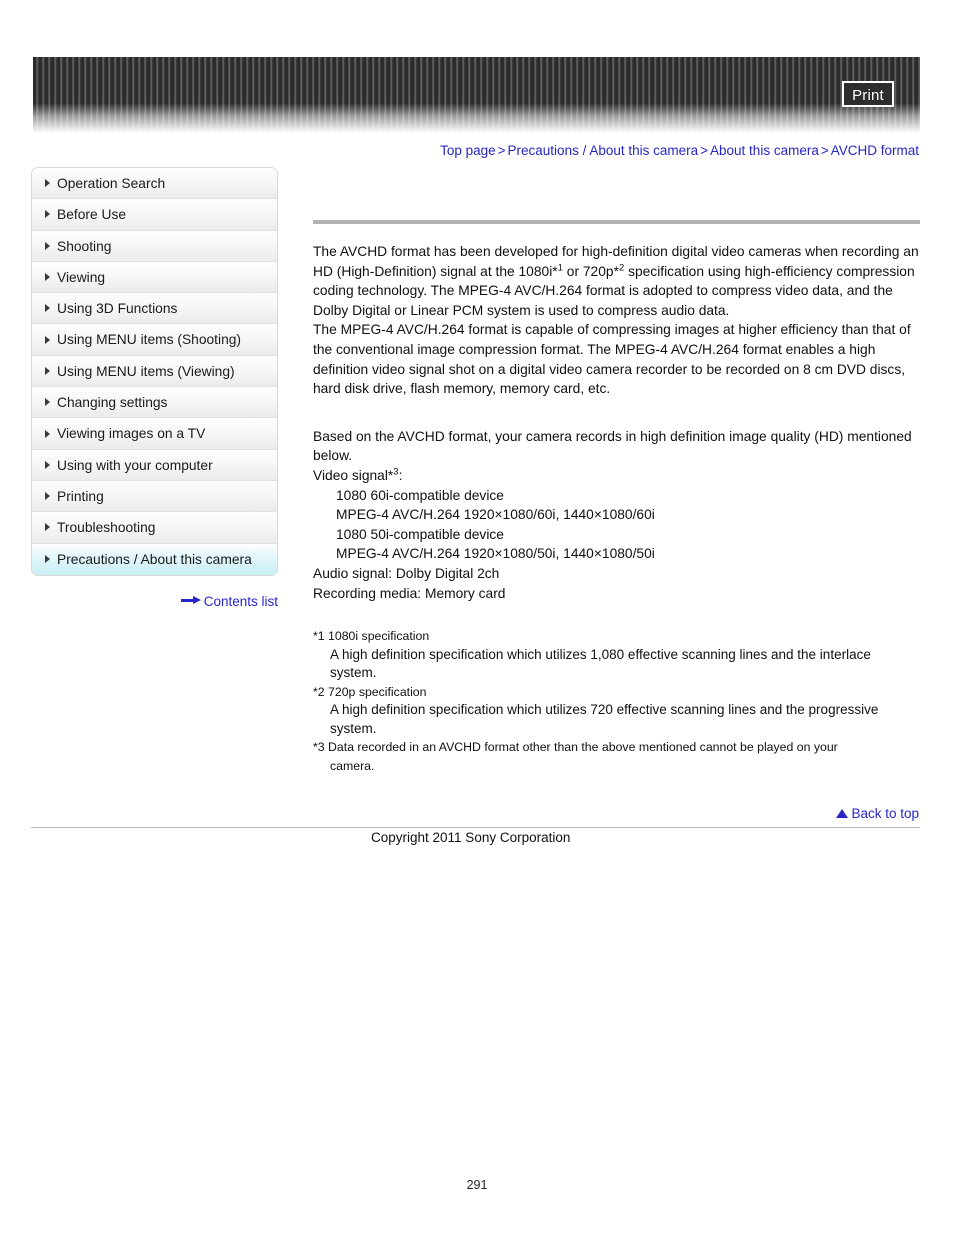 This screenshot has width=954, height=1235. What do you see at coordinates (471, 837) in the screenshot?
I see `copyright-text: Copyright 2011 Sony Corporation` at bounding box center [471, 837].